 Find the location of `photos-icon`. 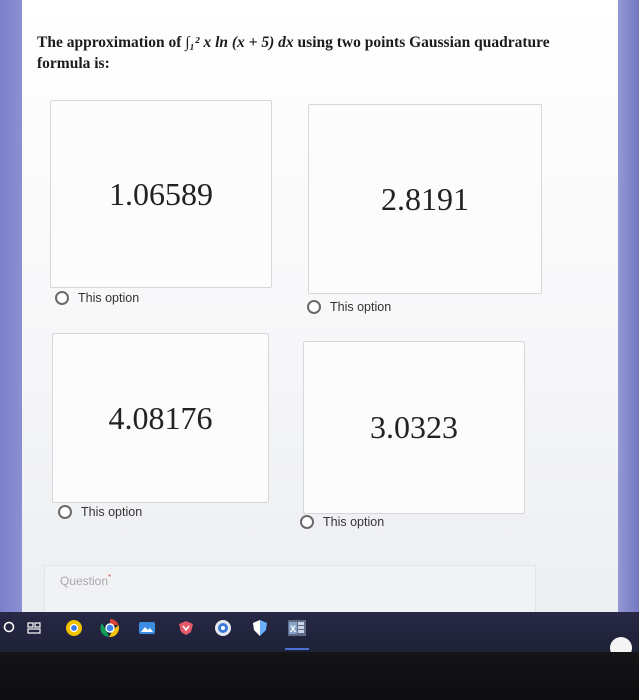

photos-icon is located at coordinates (147, 628).